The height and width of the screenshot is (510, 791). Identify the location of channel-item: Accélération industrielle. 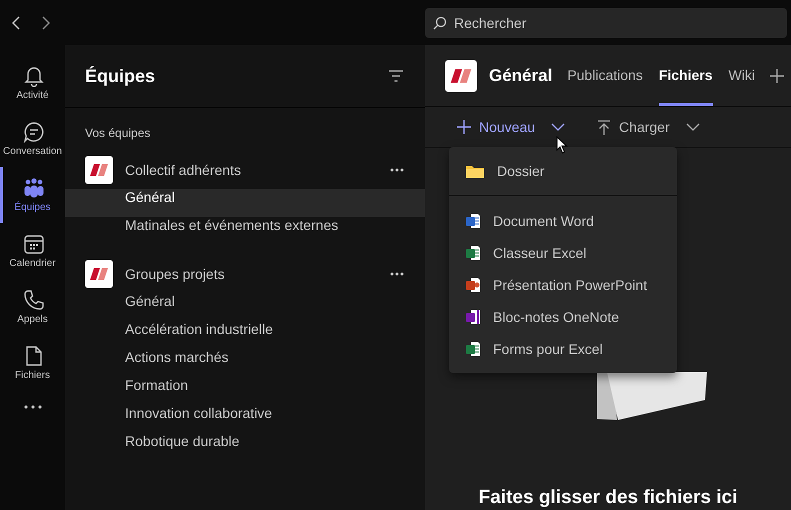
(245, 335).